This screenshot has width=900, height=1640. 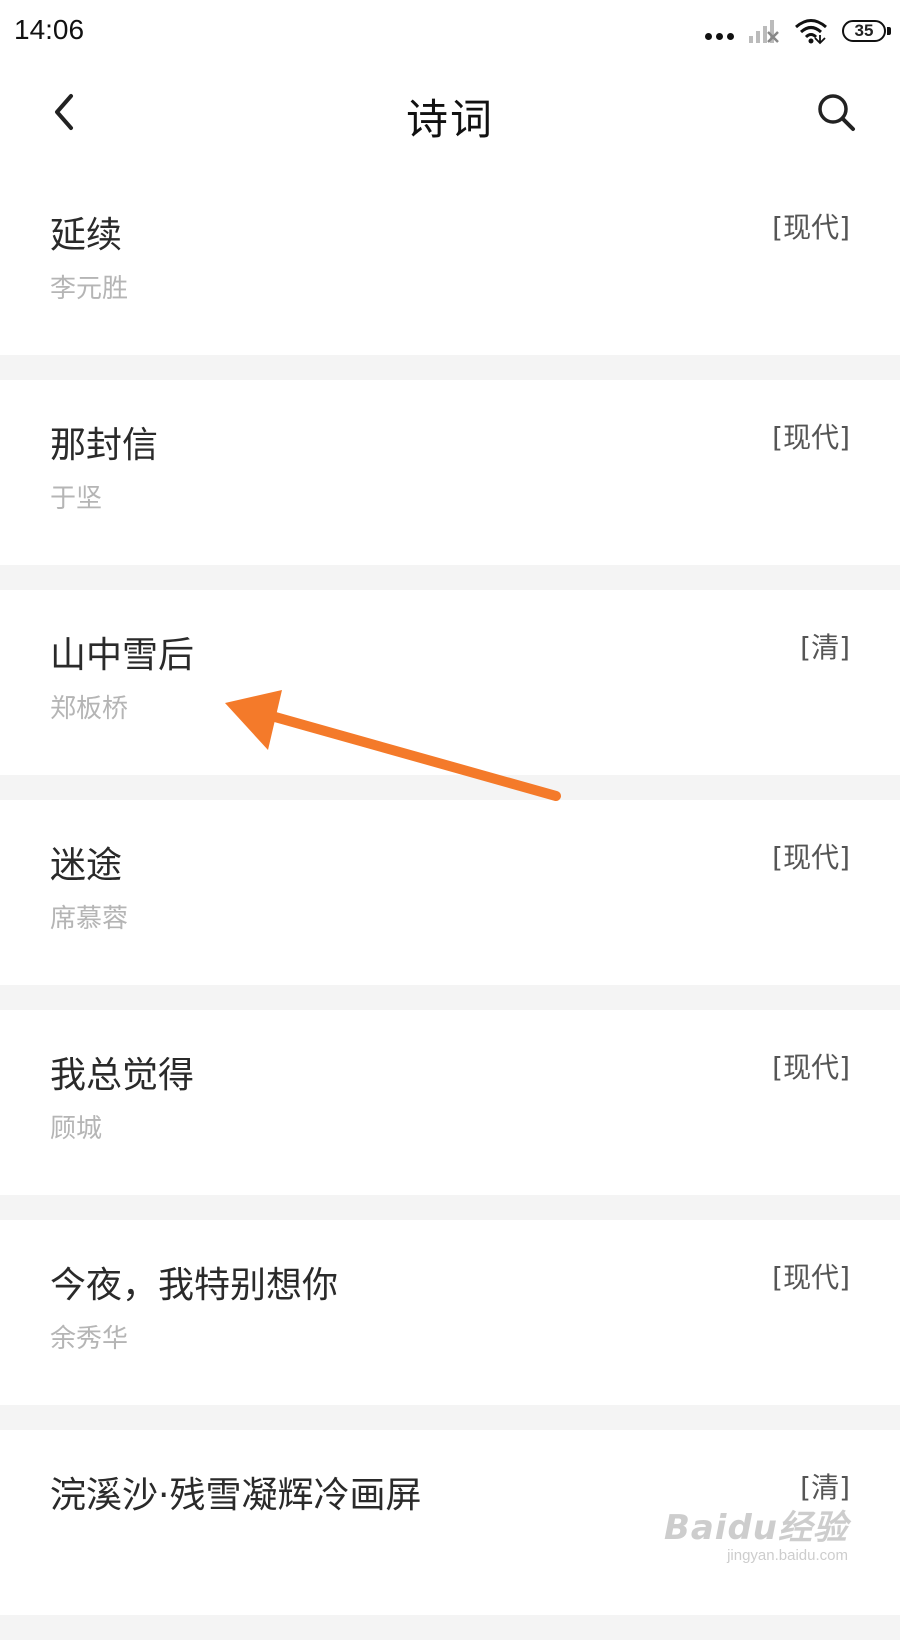 I want to click on search-button, so click(x=836, y=112).